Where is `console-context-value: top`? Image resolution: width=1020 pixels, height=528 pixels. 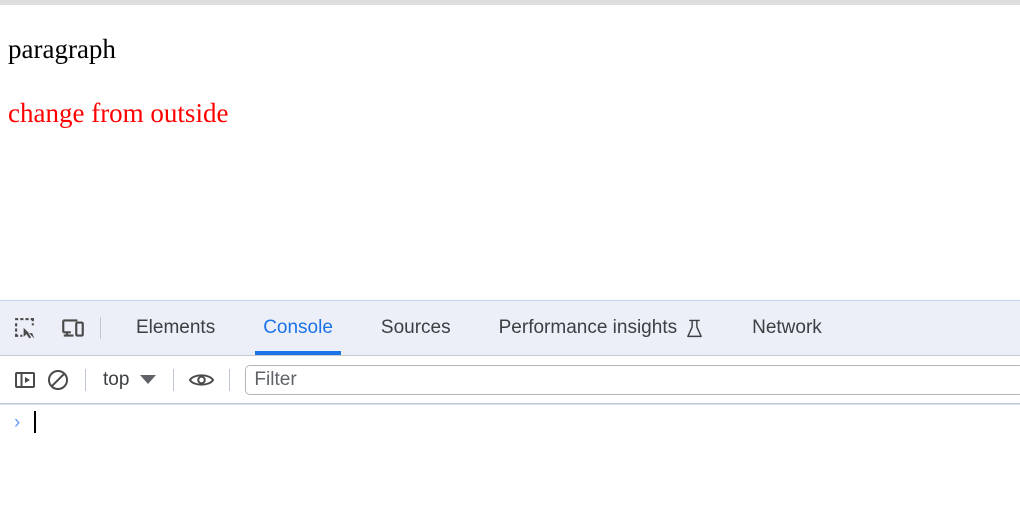
console-context-value: top is located at coordinates (116, 379).